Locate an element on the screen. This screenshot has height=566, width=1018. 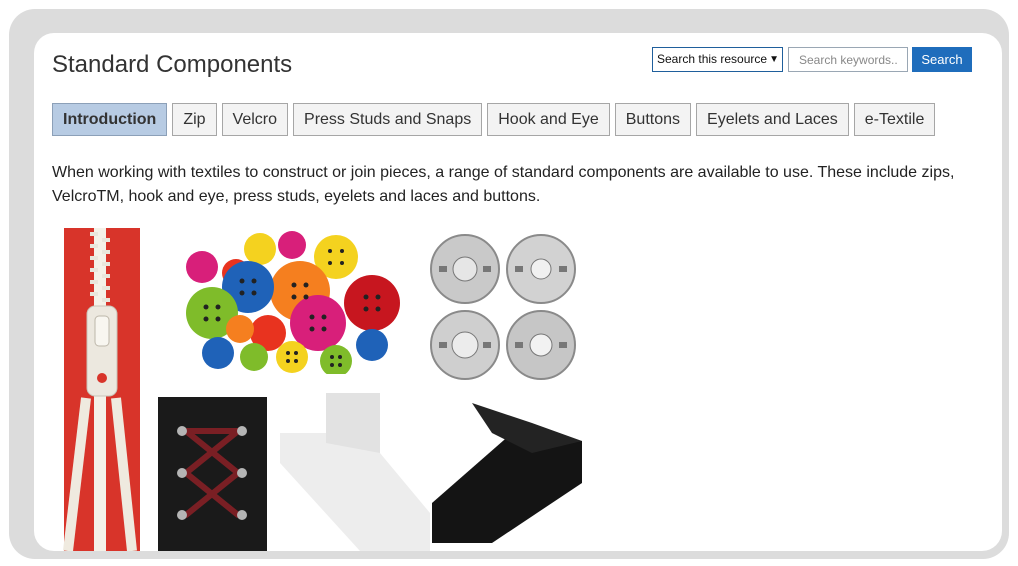
tab-eyelets-and-laces: Eyelets and Laces is located at coordinates (772, 119).